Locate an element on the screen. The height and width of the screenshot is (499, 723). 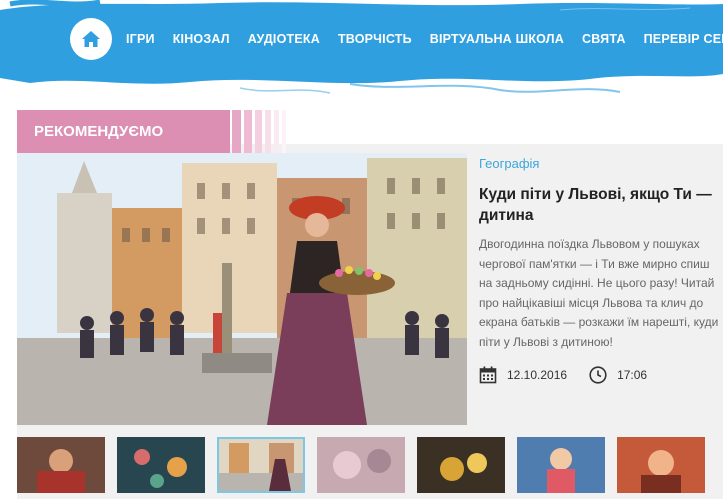
article-meta: 12.10.2016 17:06 is located at coordinates (601, 375).